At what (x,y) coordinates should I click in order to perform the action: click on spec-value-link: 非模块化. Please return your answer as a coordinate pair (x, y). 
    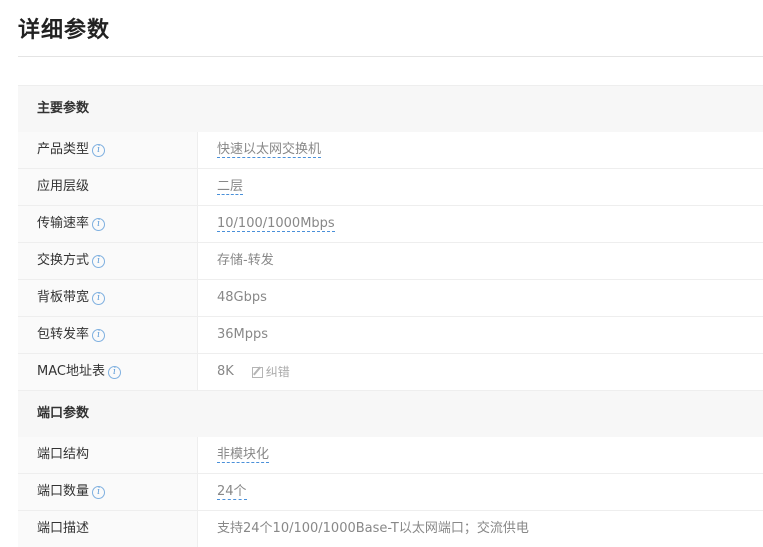
    Looking at the image, I should click on (243, 455).